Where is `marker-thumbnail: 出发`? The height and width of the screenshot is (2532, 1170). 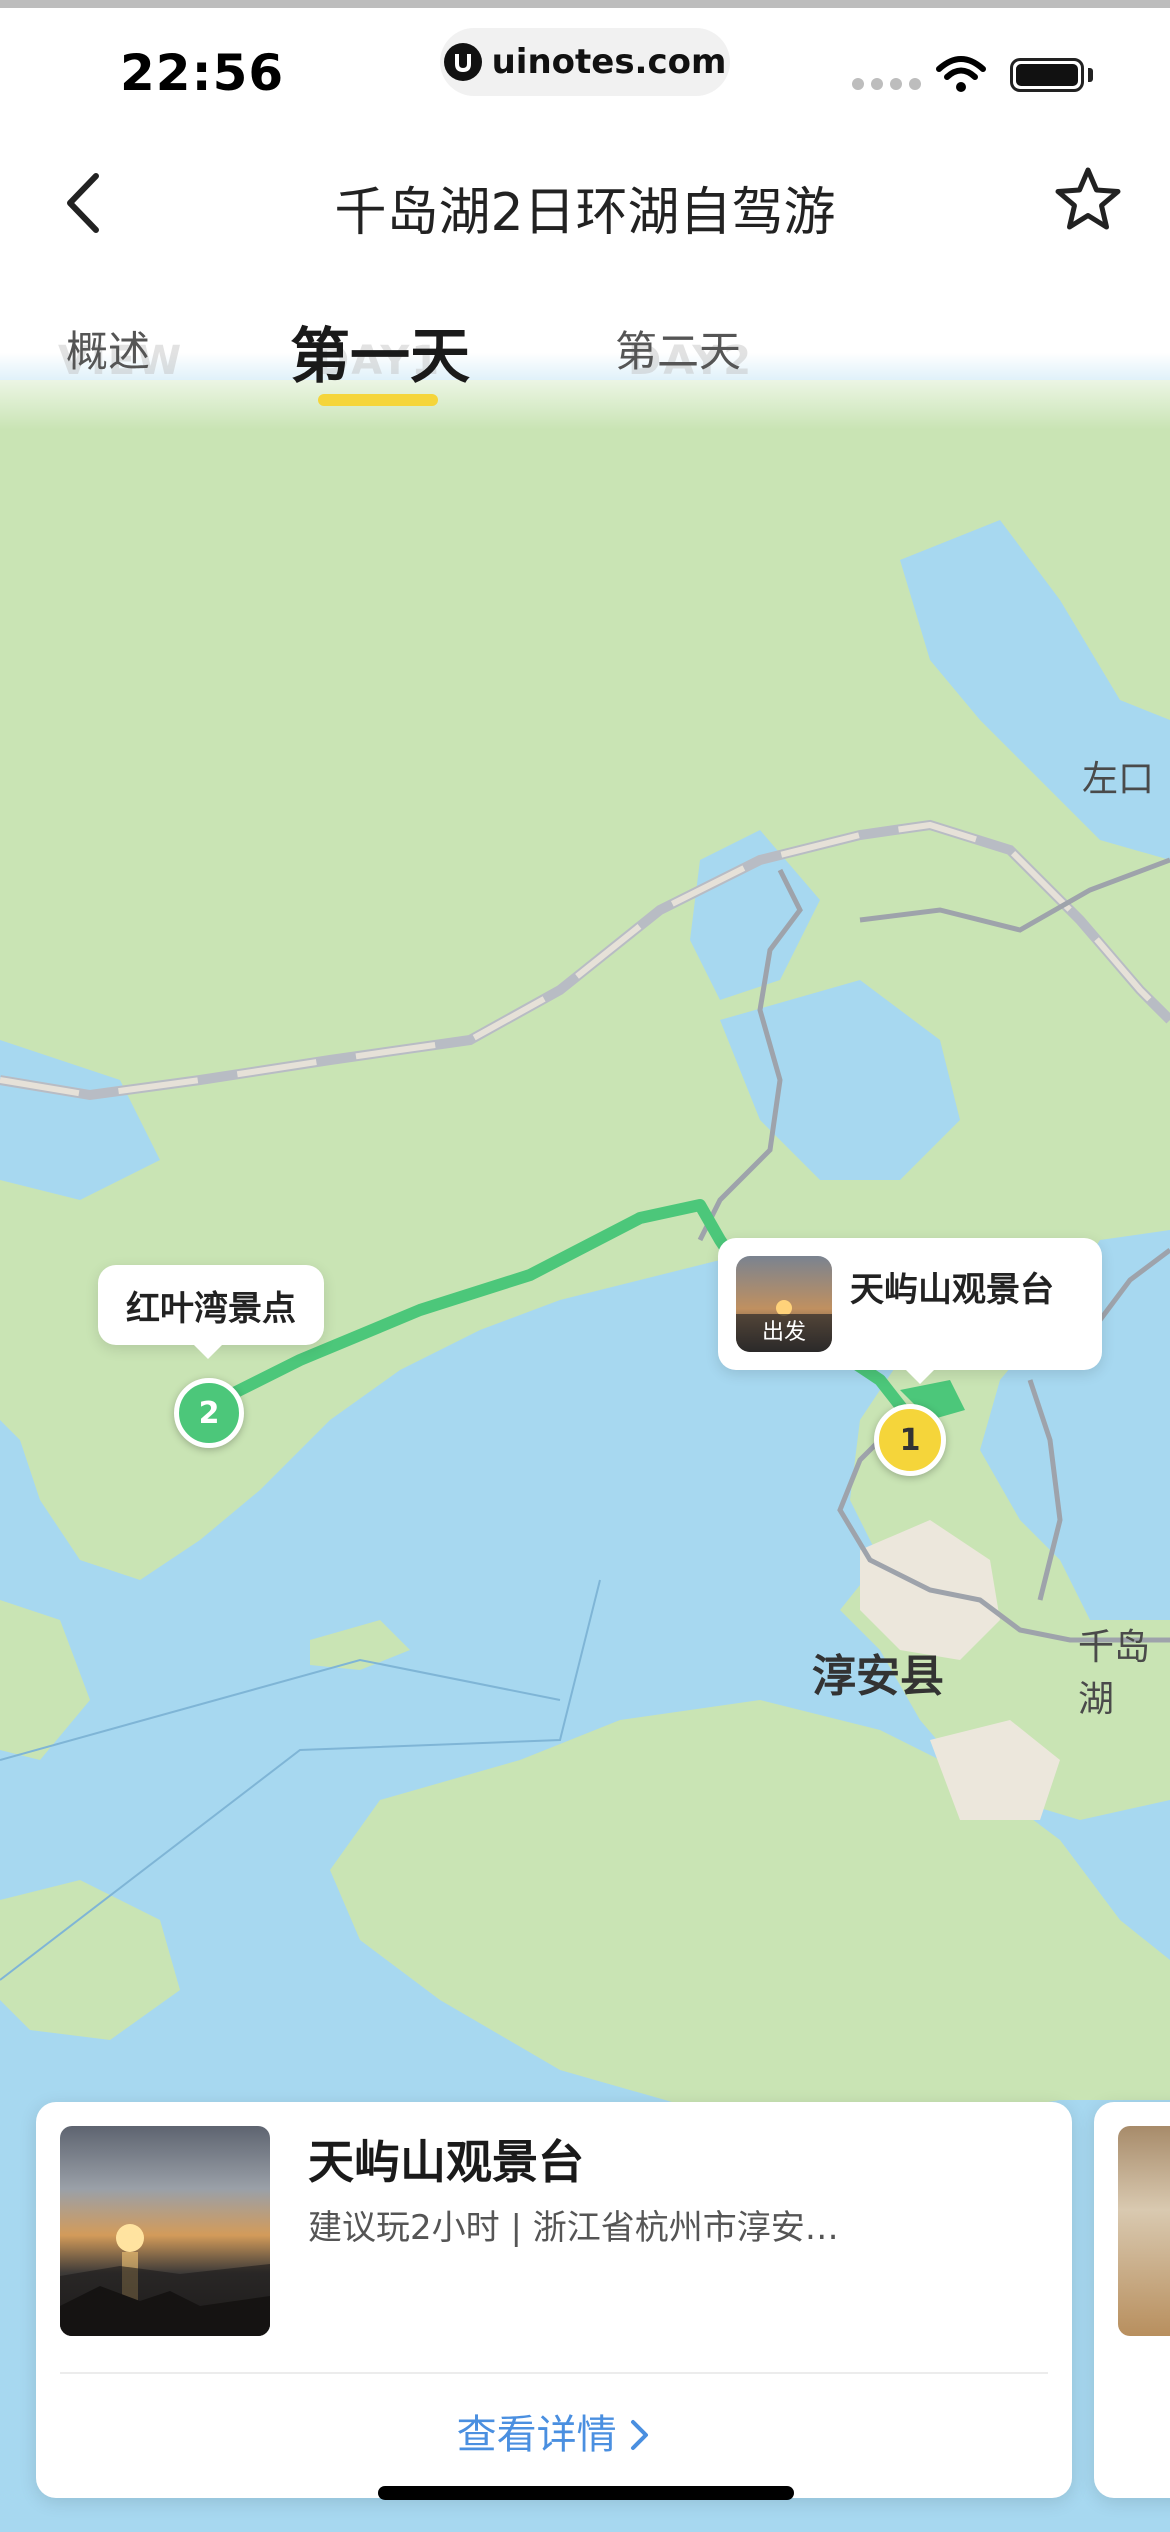 marker-thumbnail: 出发 is located at coordinates (784, 1304).